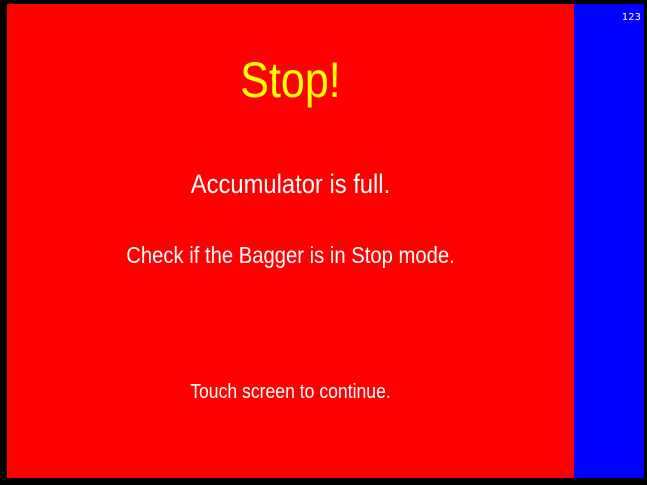  What do you see at coordinates (290, 184) in the screenshot?
I see `alert-message-accumulator: Accumulator is full.` at bounding box center [290, 184].